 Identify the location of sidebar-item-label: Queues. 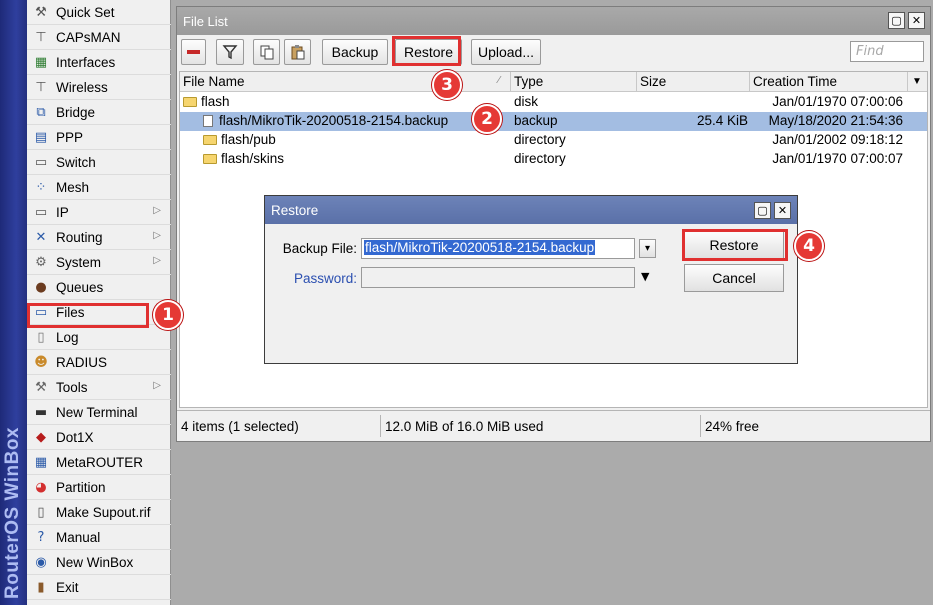
(80, 287).